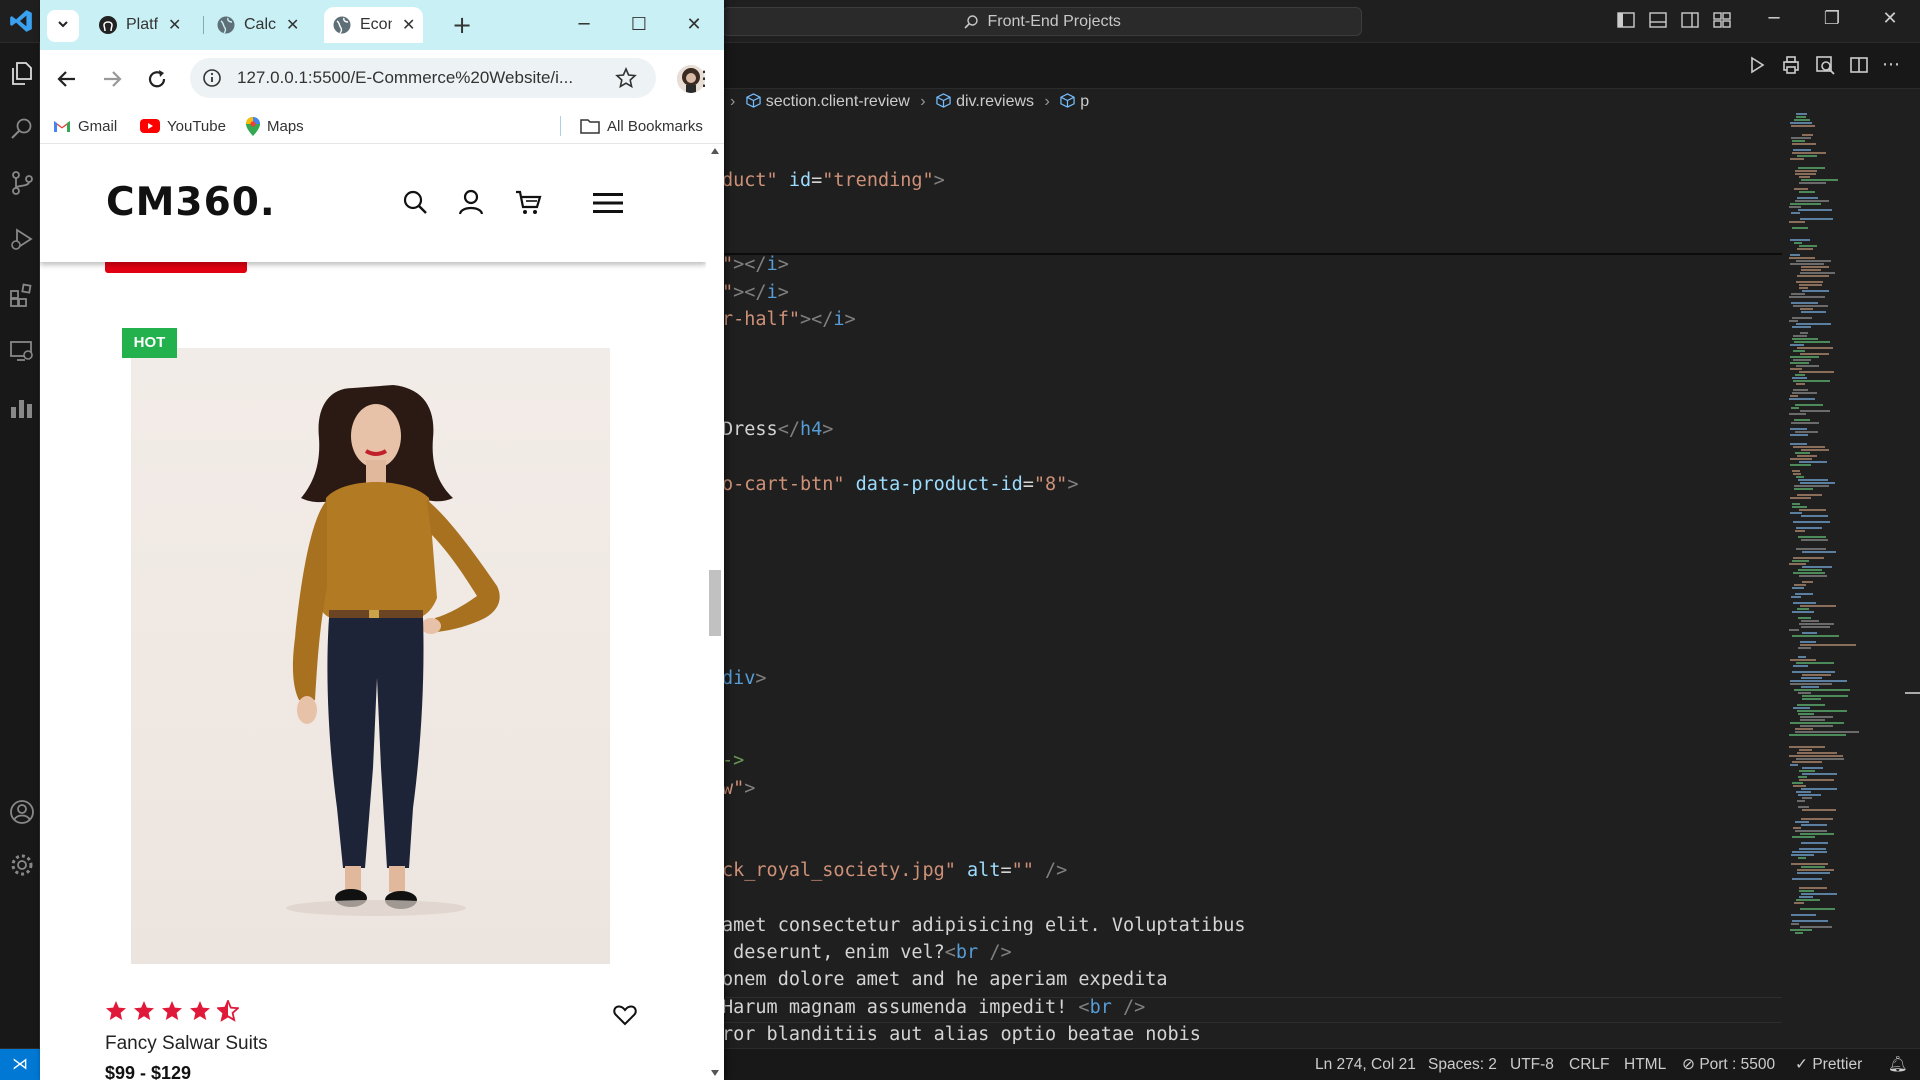  I want to click on indentation: Spaces: 2, so click(1462, 1064).